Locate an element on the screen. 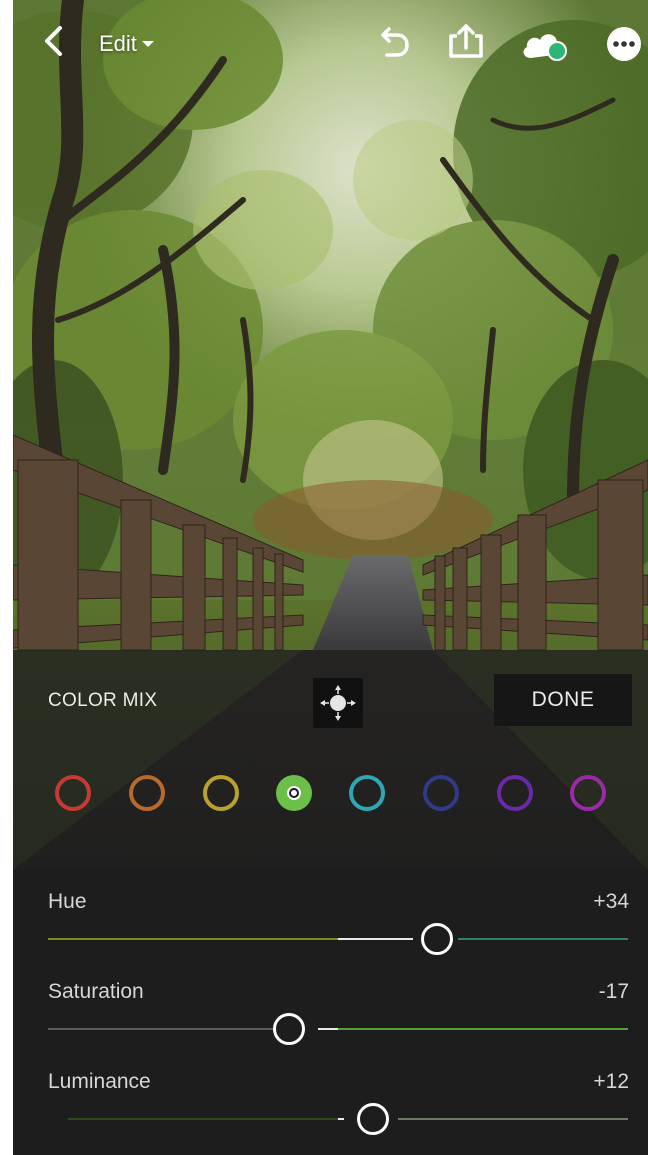  color-swatch-row is located at coordinates (330, 795).